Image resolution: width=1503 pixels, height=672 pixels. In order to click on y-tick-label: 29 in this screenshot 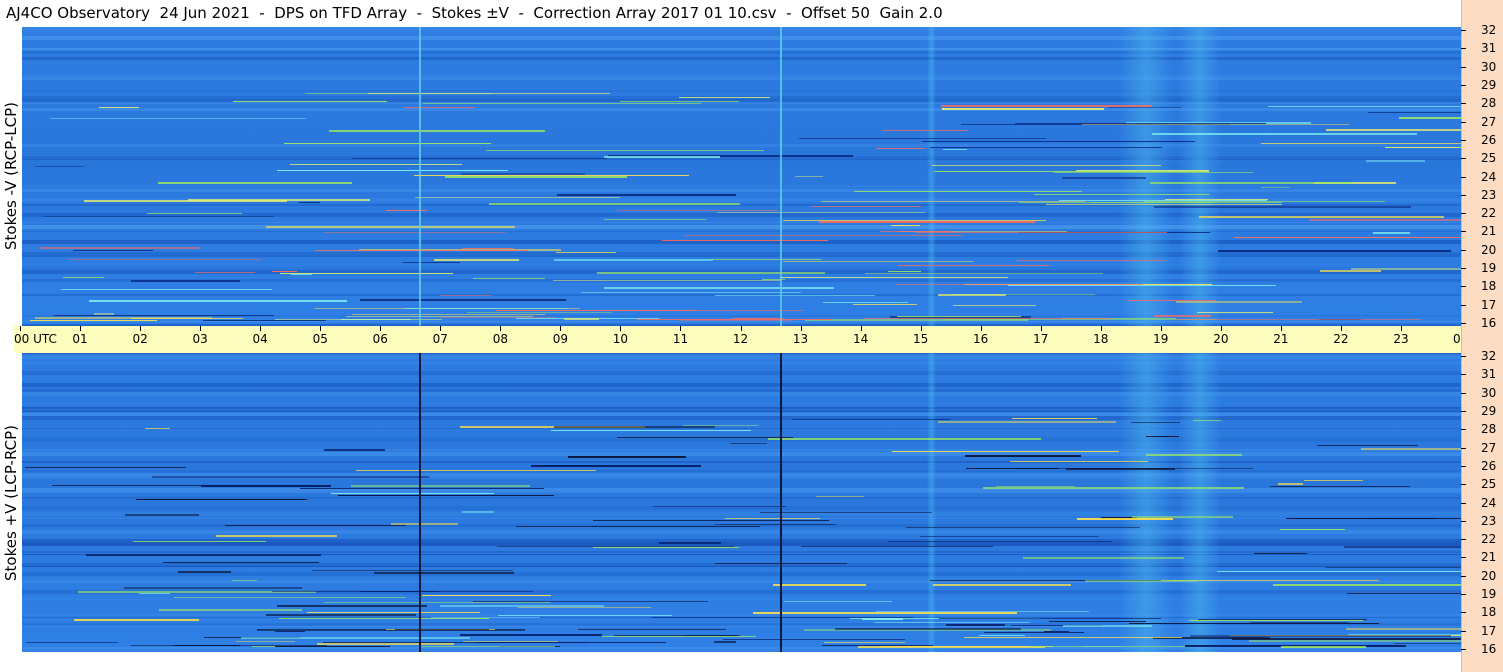, I will do `click(1489, 84)`.